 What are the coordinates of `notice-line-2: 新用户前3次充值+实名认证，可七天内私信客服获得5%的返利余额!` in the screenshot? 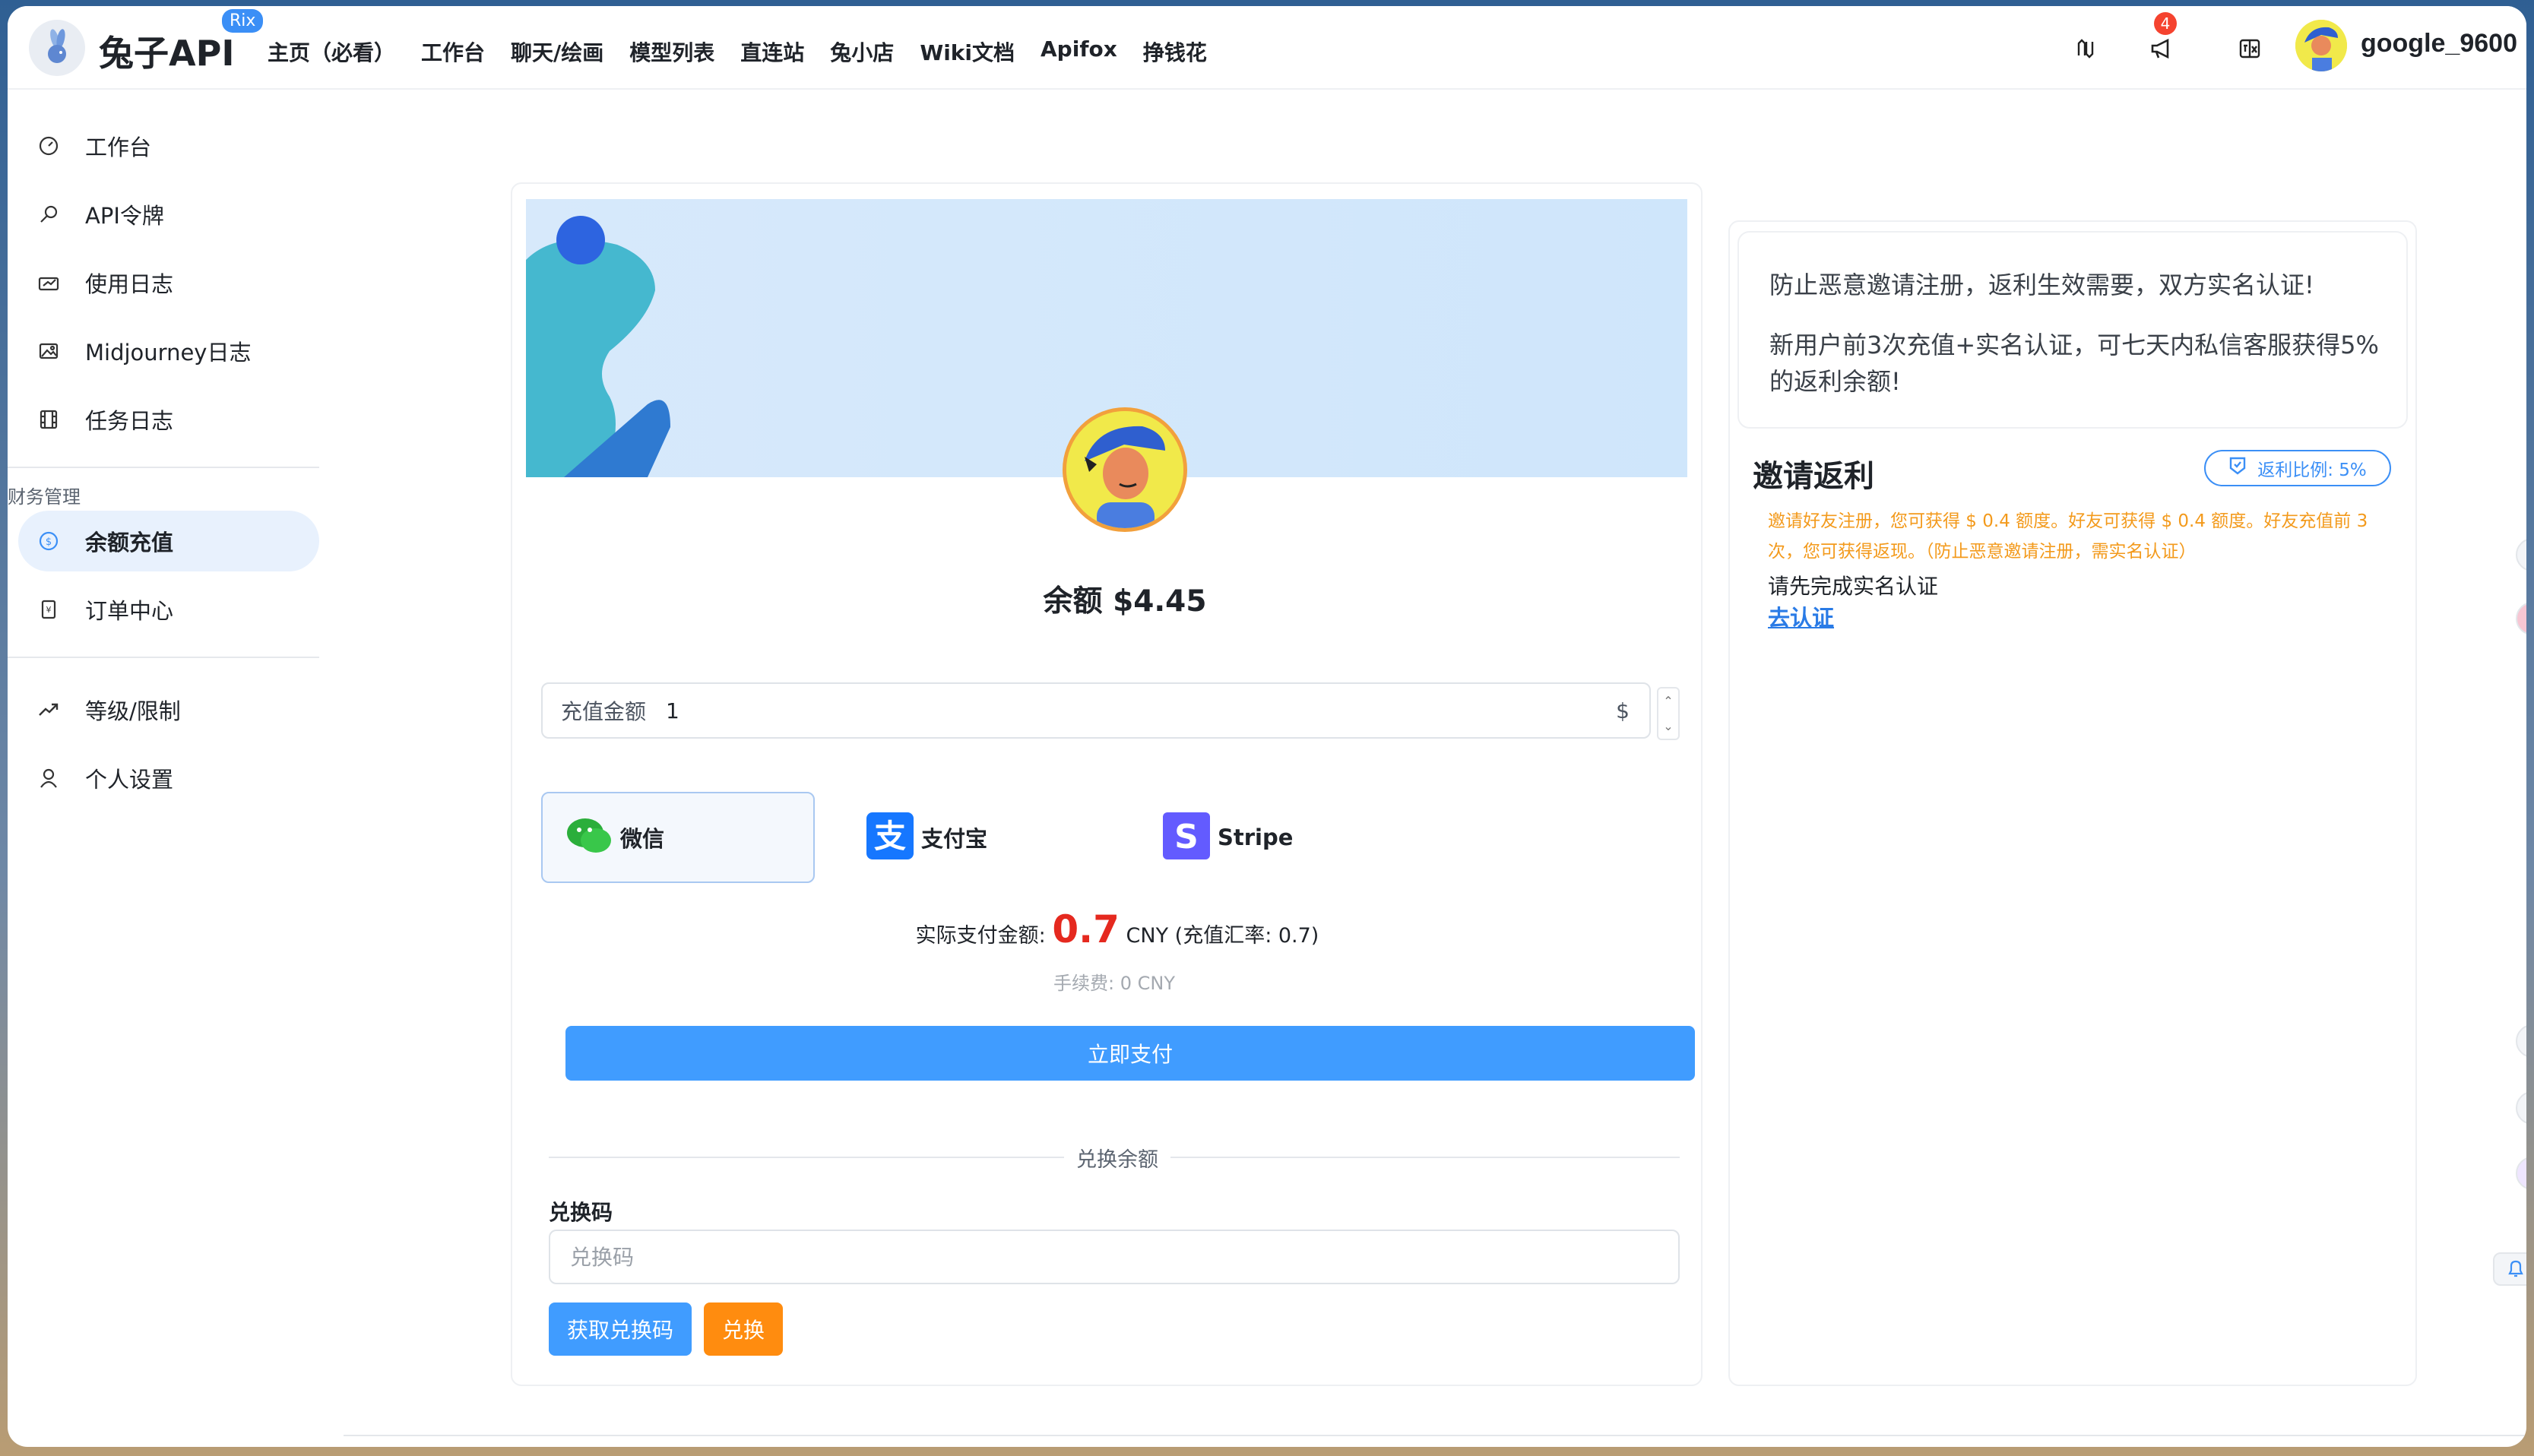 It's located at (2074, 363).